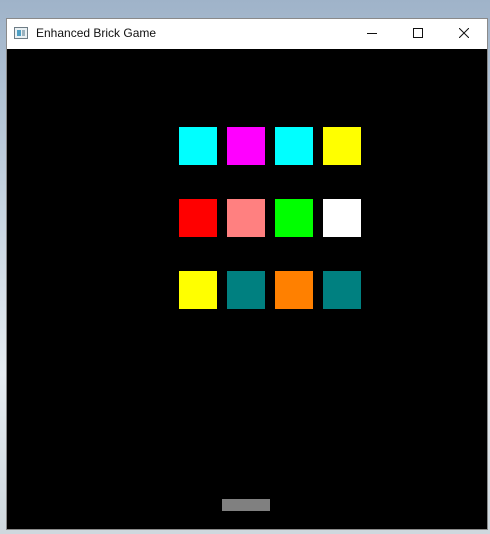  I want to click on maximize-button, so click(418, 34).